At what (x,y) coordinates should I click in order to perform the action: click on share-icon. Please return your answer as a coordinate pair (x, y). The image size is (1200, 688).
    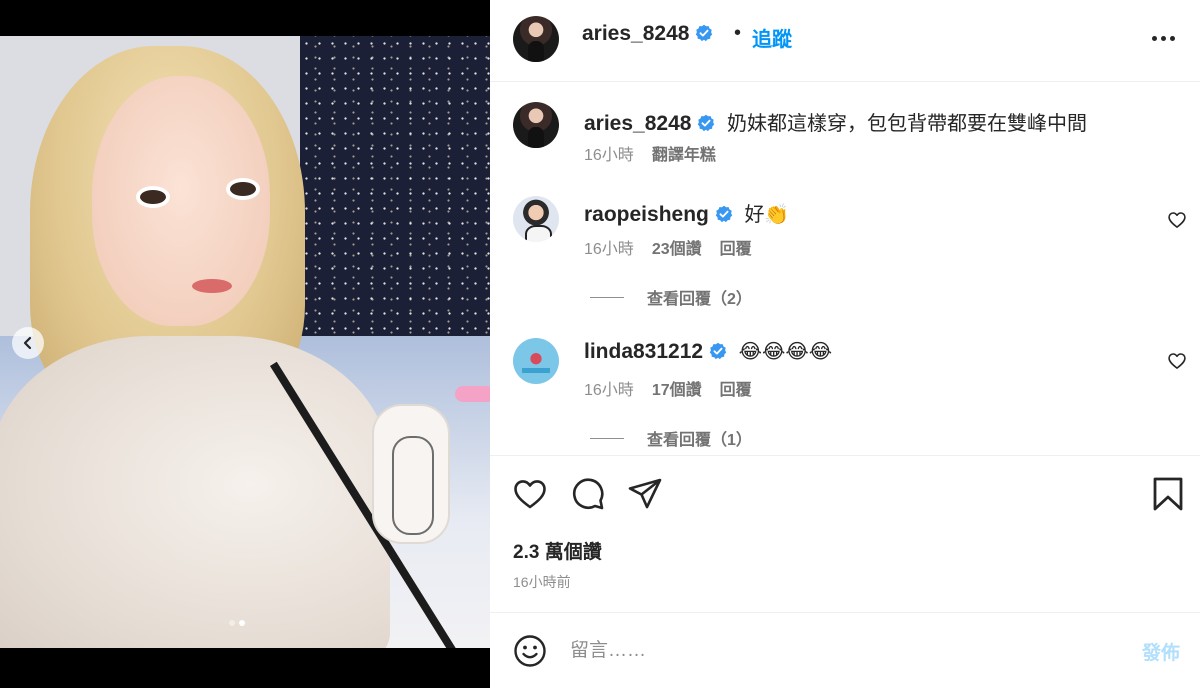
    Looking at the image, I should click on (645, 494).